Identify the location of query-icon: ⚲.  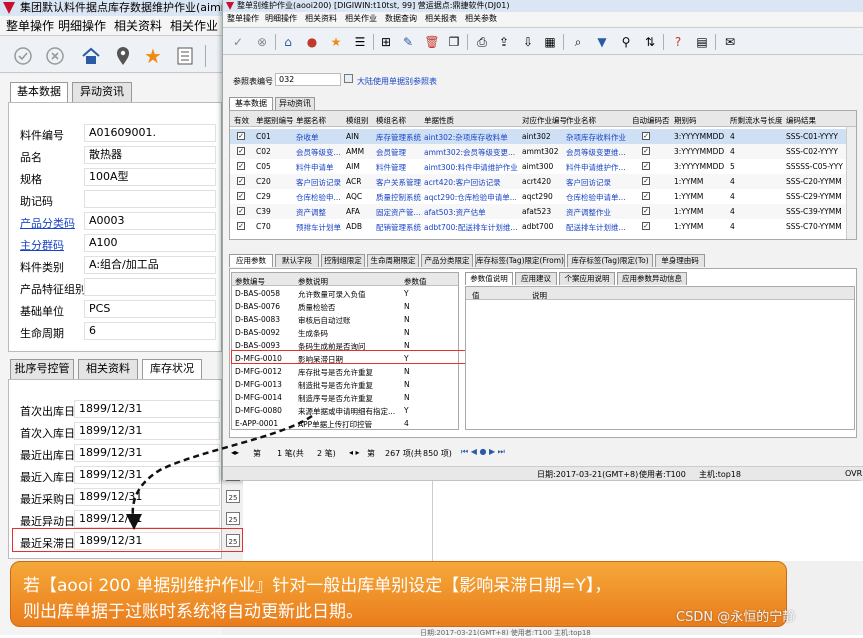
(626, 42).